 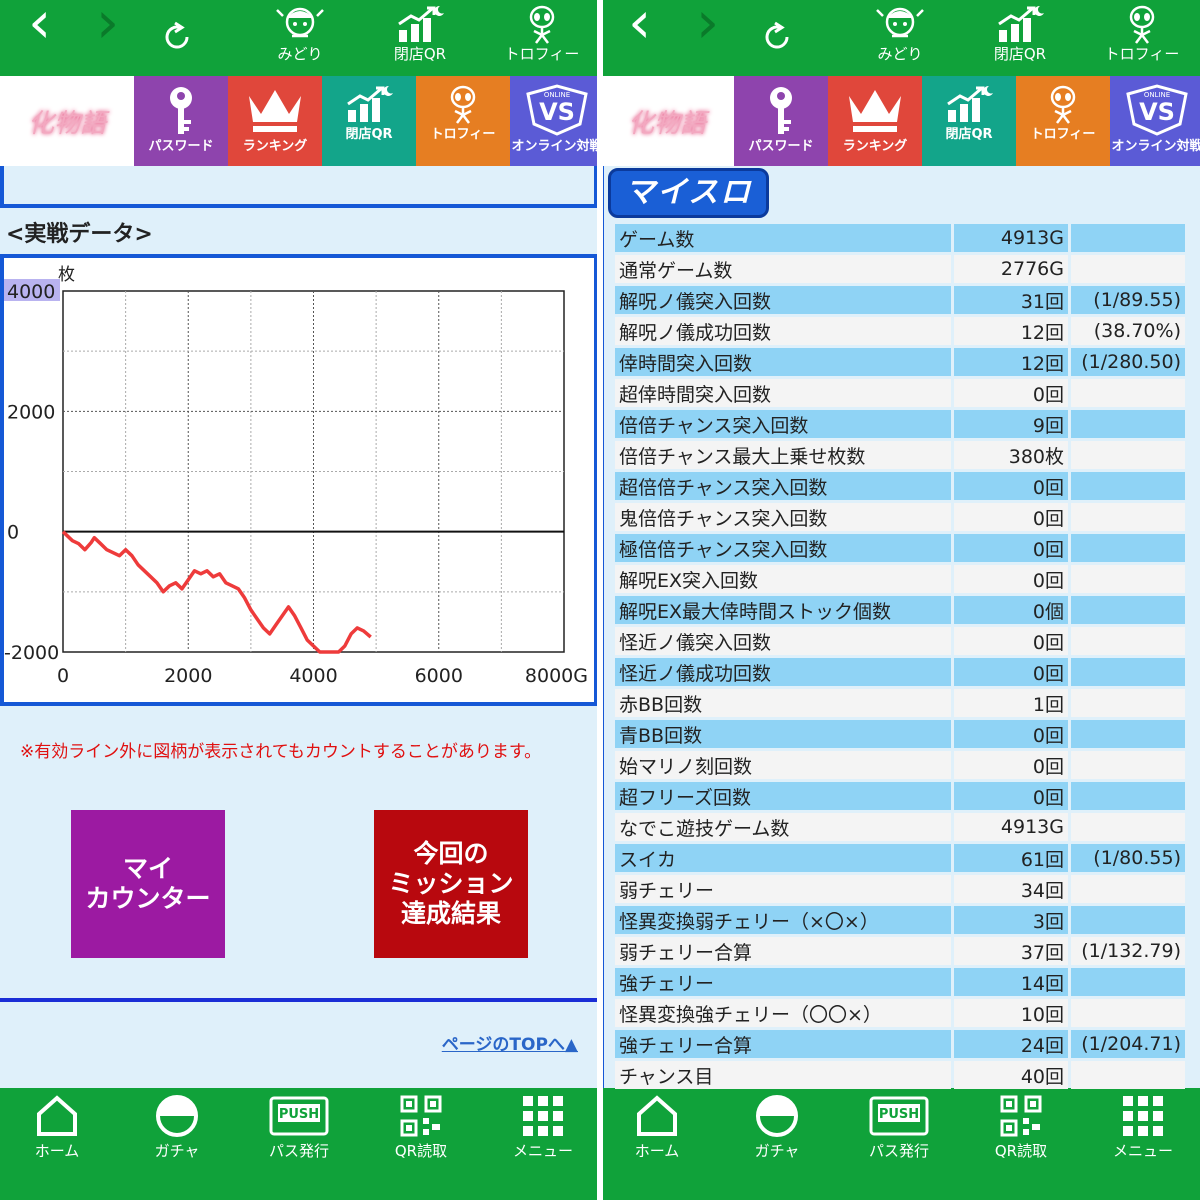 What do you see at coordinates (369, 134) in the screenshot?
I see `menu-item-label: 閉店QR` at bounding box center [369, 134].